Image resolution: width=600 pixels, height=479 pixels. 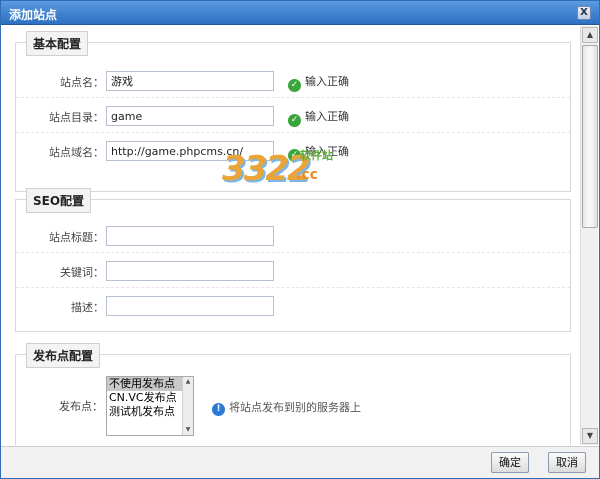 What do you see at coordinates (63, 355) in the screenshot?
I see `publish-config-legend: 发布点配置` at bounding box center [63, 355].